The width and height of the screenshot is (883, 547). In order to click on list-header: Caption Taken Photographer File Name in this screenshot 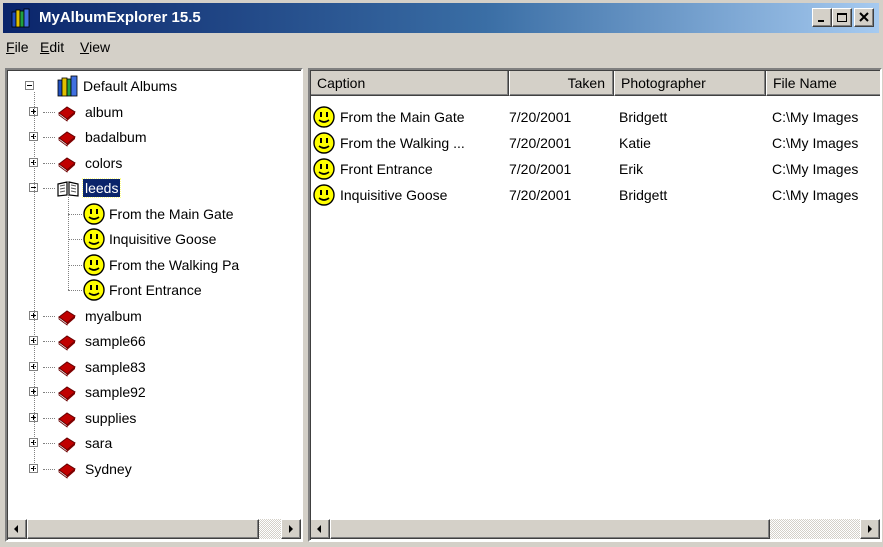, I will do `click(595, 83)`.